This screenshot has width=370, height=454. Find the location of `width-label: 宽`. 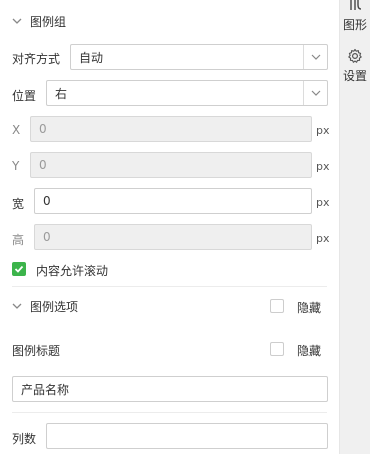

width-label: 宽 is located at coordinates (18, 204).